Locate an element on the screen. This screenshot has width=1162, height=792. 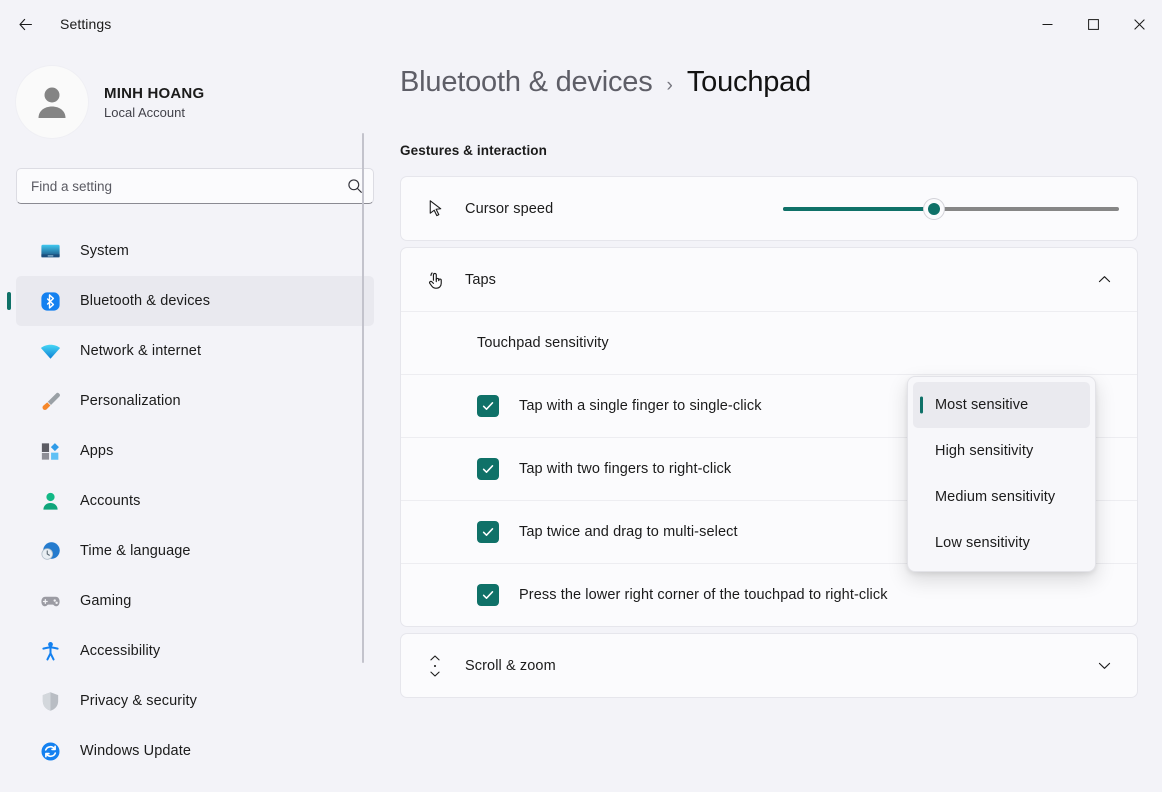
maximize-icon is located at coordinates (1093, 24).